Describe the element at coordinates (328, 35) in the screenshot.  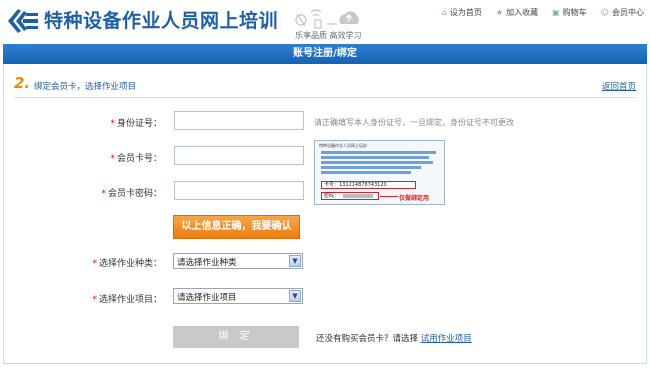
I see `slogan: 乐享品质 高效学习` at that location.